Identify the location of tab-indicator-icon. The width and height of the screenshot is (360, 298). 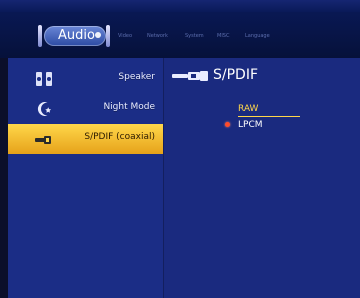
(98, 35).